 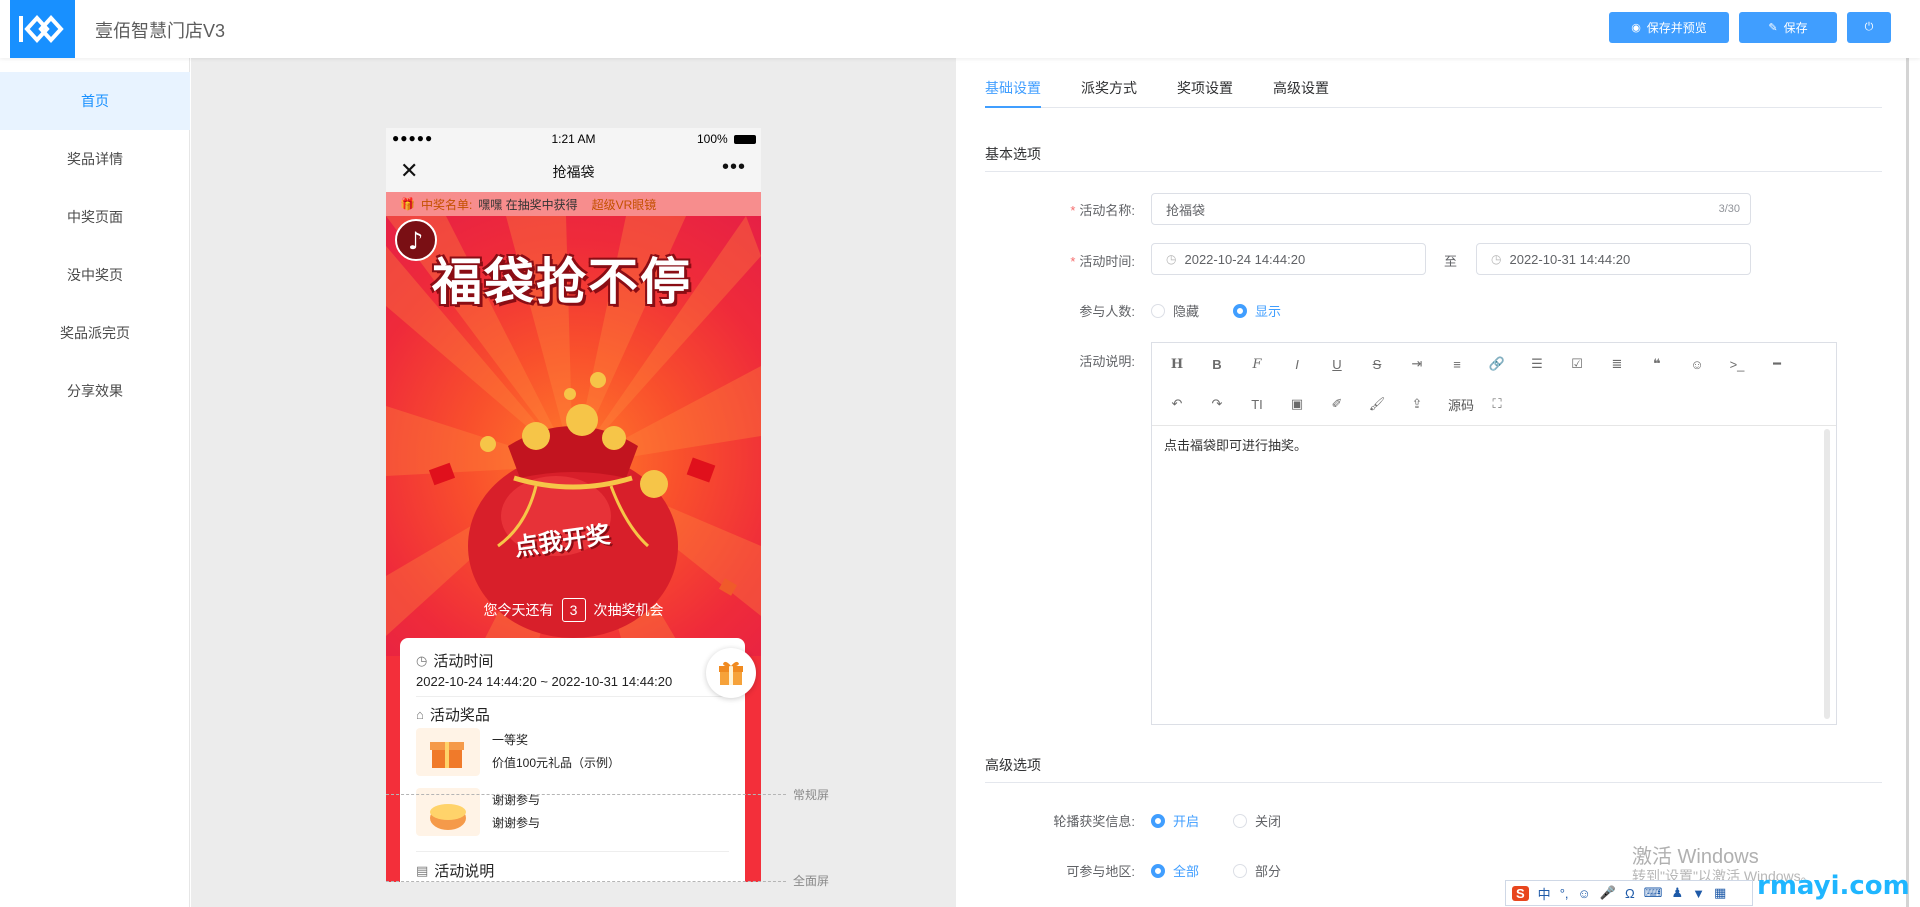 I want to click on apps-icon: ▦, so click(x=1720, y=893).